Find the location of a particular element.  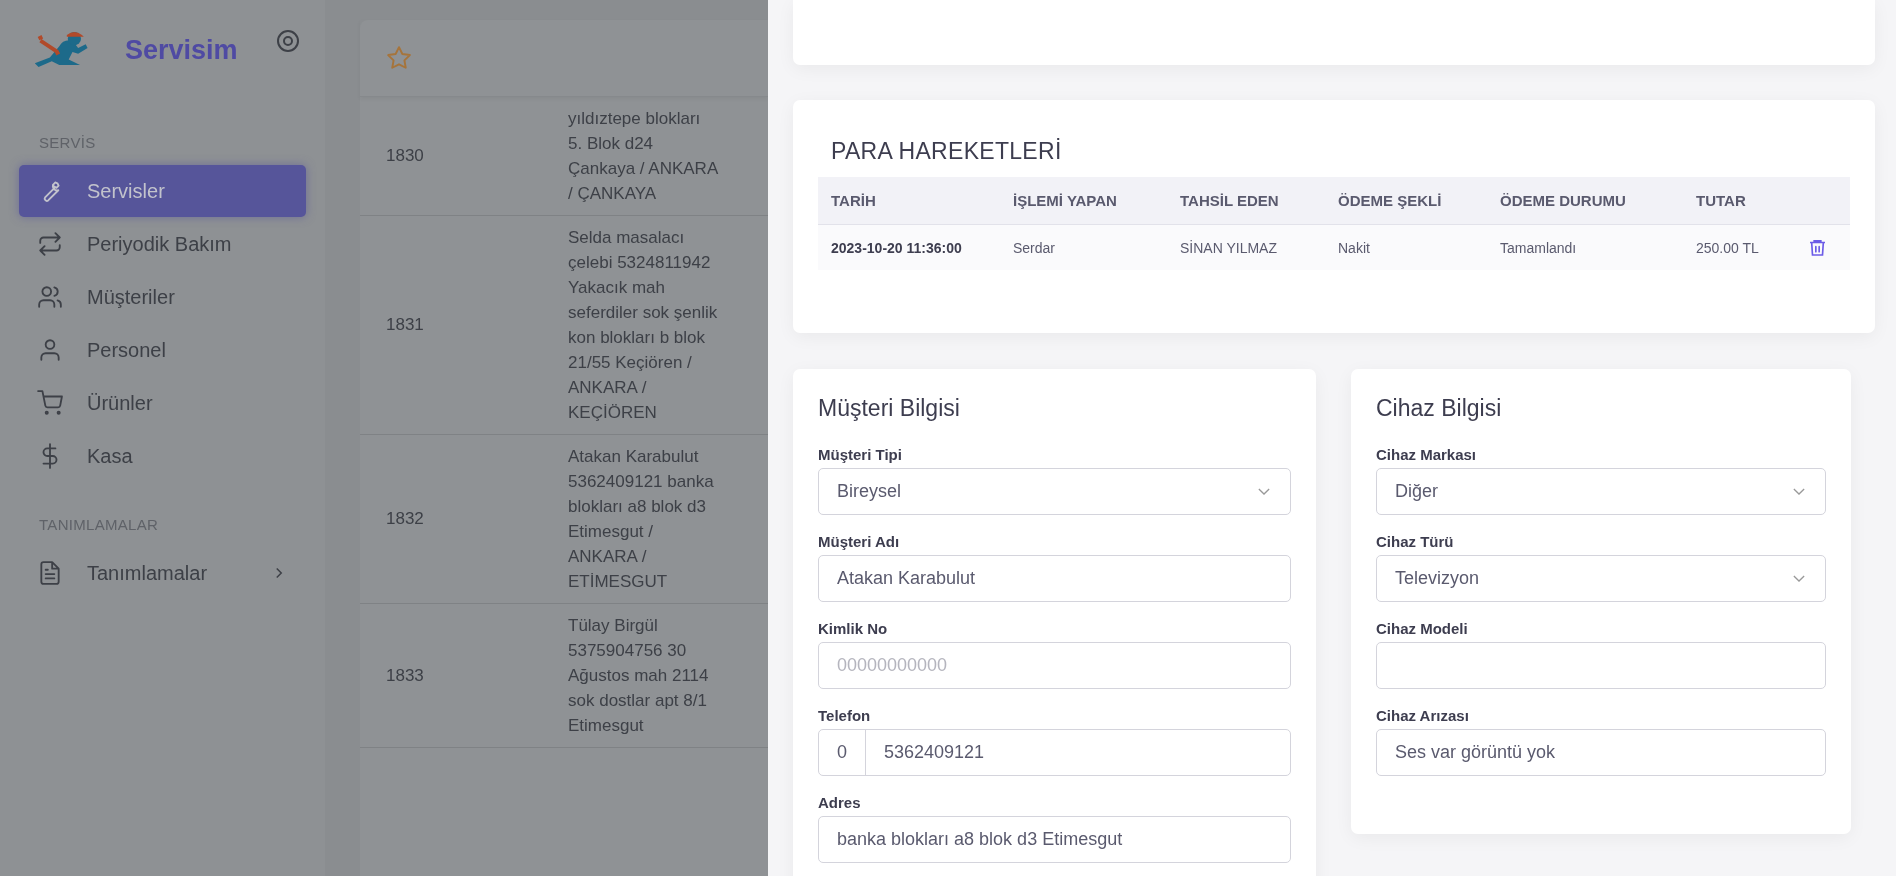

table-cell-text: 1833 is located at coordinates (405, 675).